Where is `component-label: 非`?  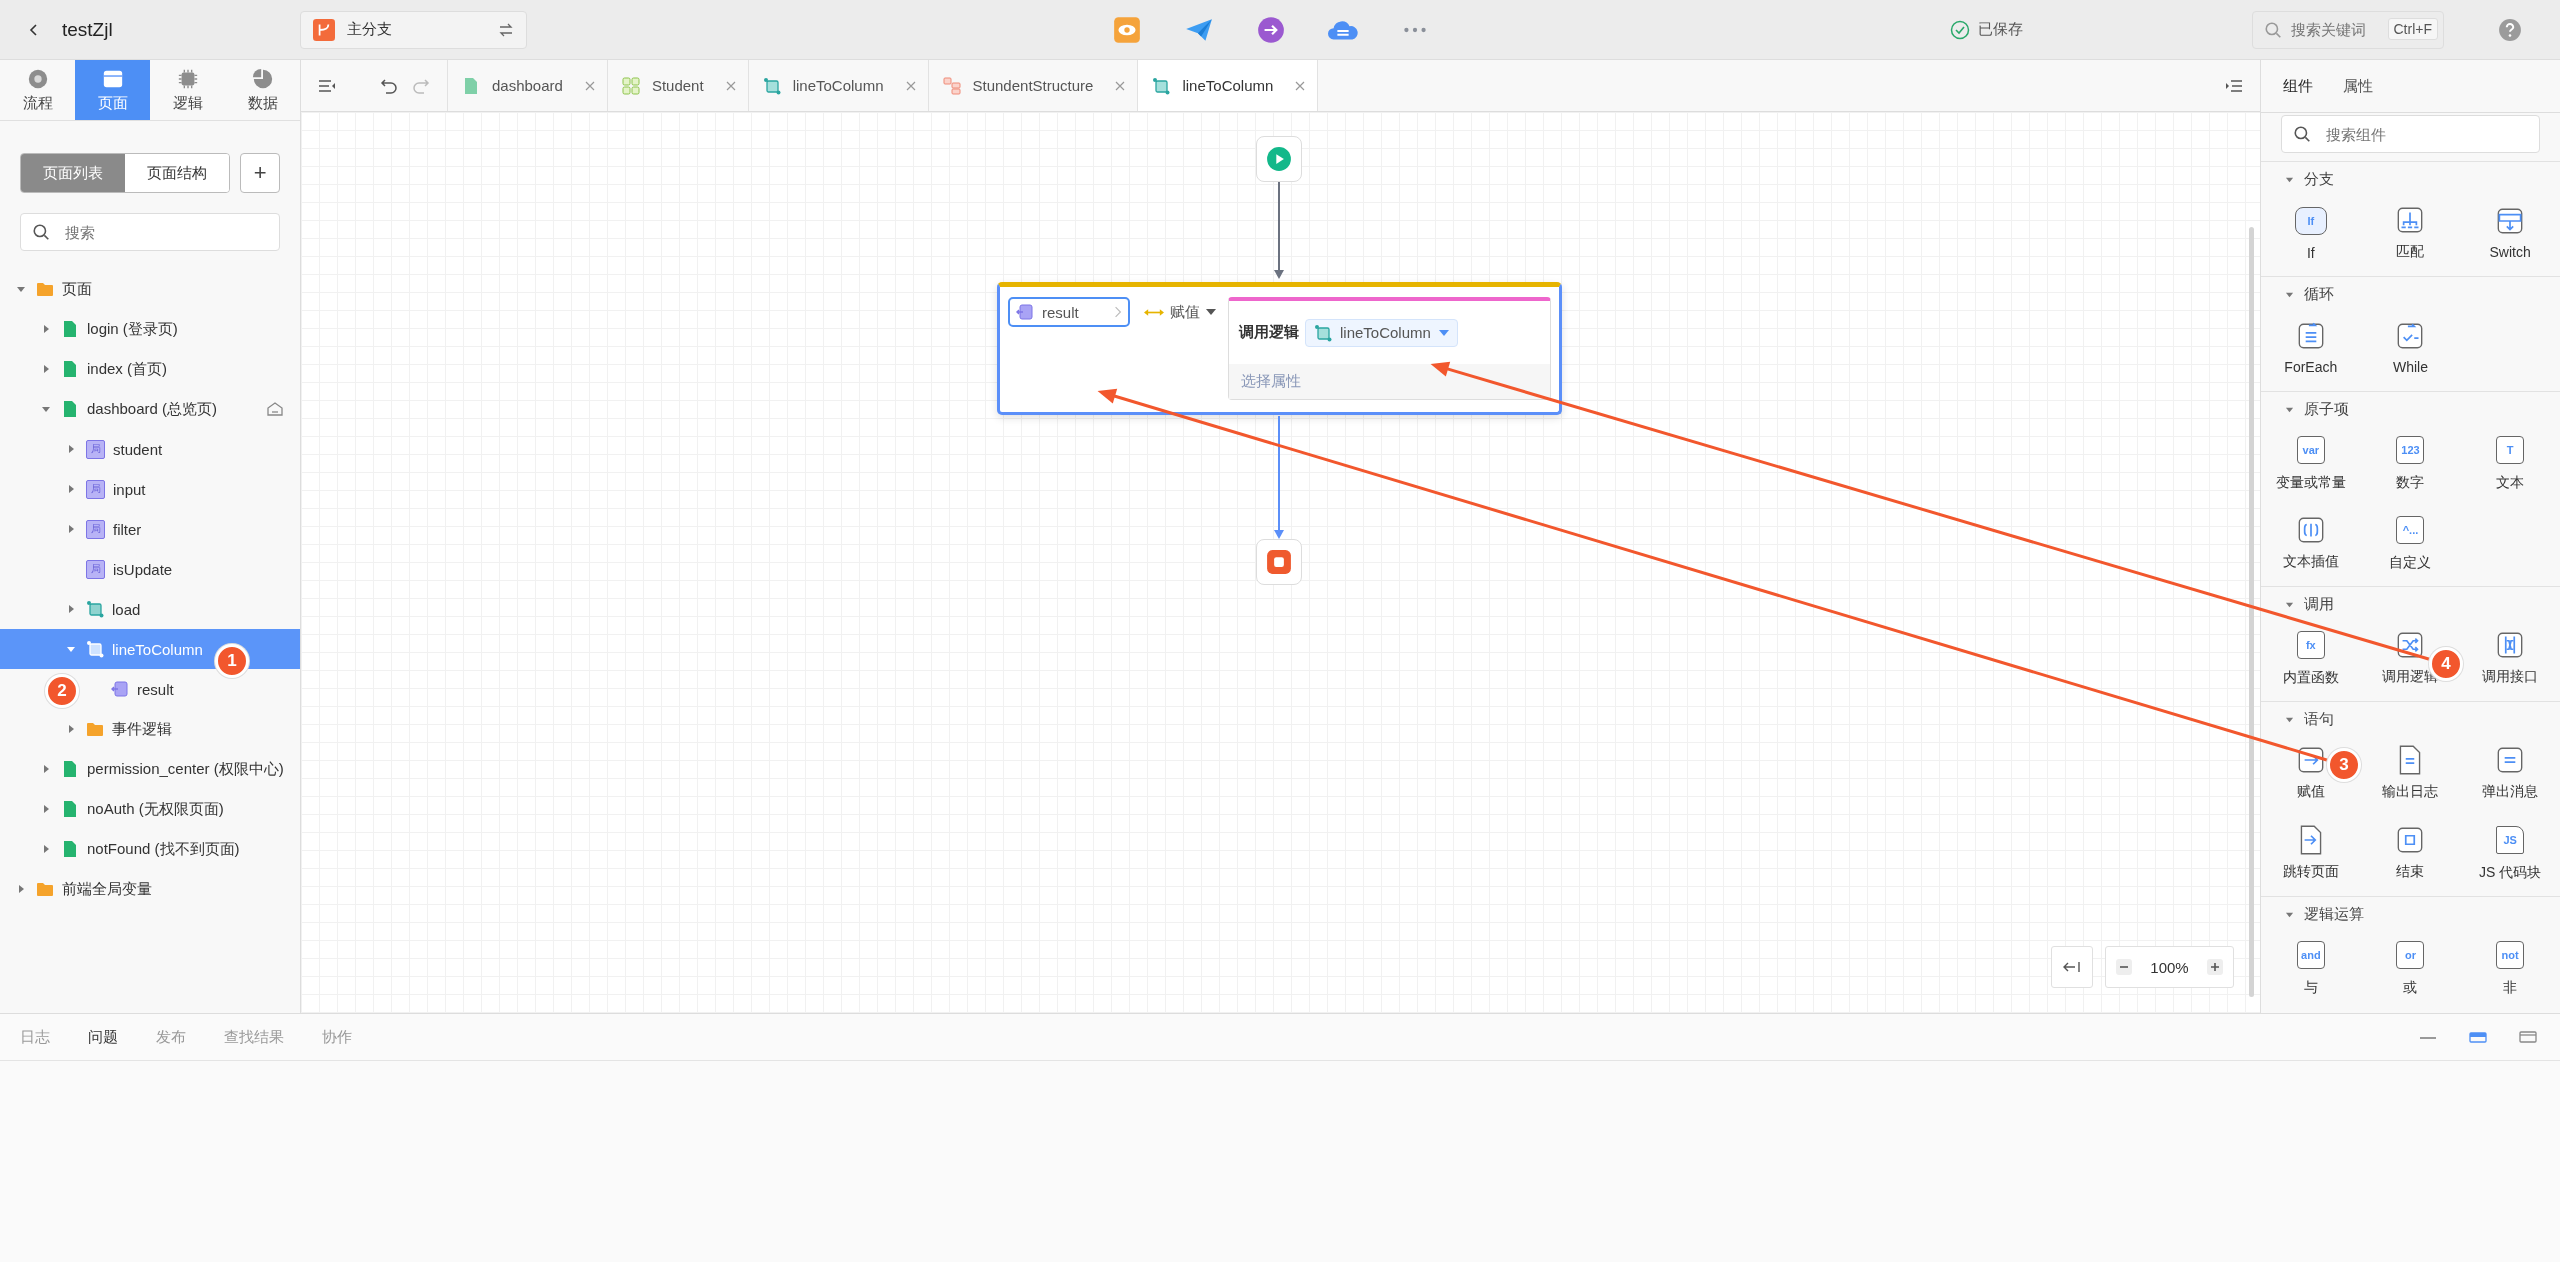 component-label: 非 is located at coordinates (2510, 988).